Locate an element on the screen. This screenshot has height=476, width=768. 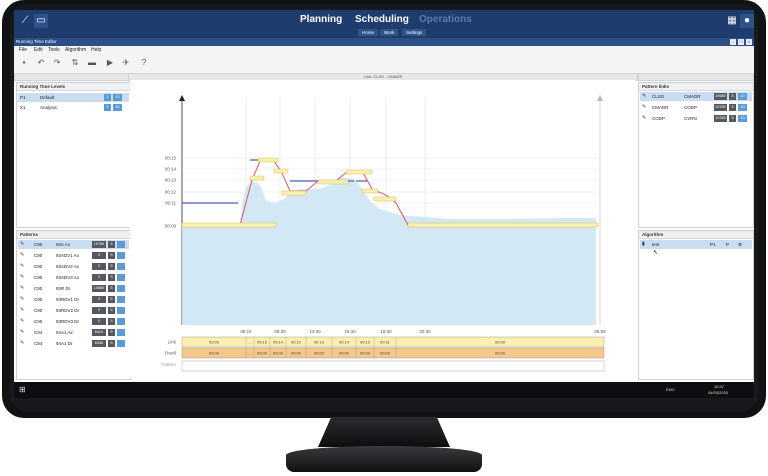
clock-date: 04/03/2020 is located at coordinates (718, 392).